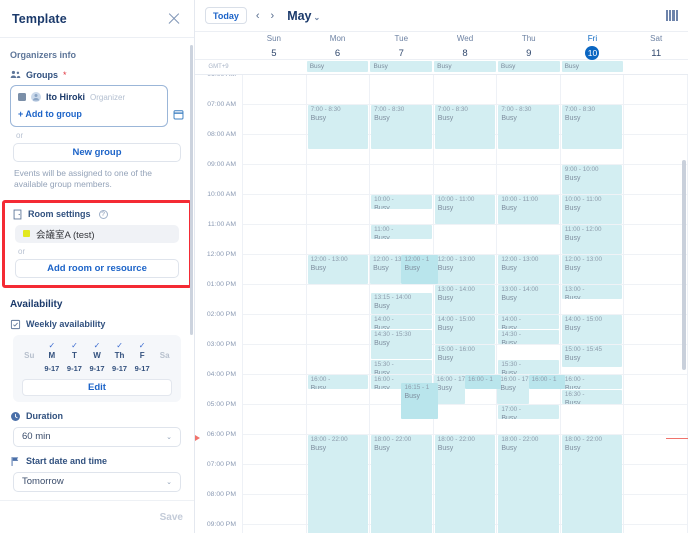  Describe the element at coordinates (142, 346) in the screenshot. I see `week-check-f: ✓` at that location.